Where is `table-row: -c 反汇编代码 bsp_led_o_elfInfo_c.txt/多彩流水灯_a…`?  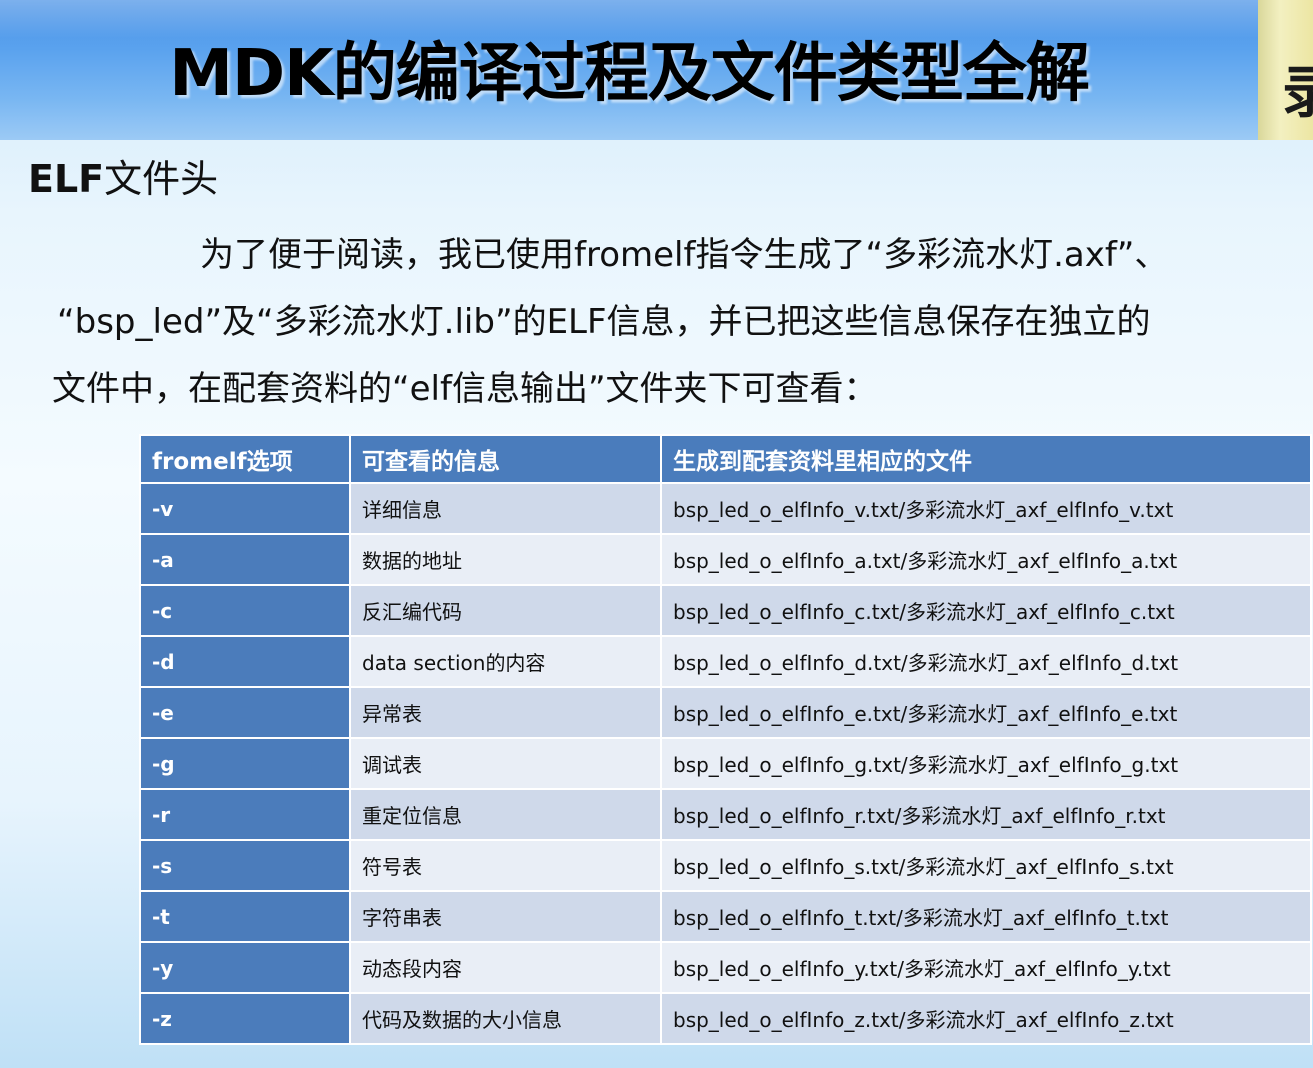 table-row: -c 反汇编代码 bsp_led_o_elfInfo_c.txt/多彩流水灯_a… is located at coordinates (725, 610).